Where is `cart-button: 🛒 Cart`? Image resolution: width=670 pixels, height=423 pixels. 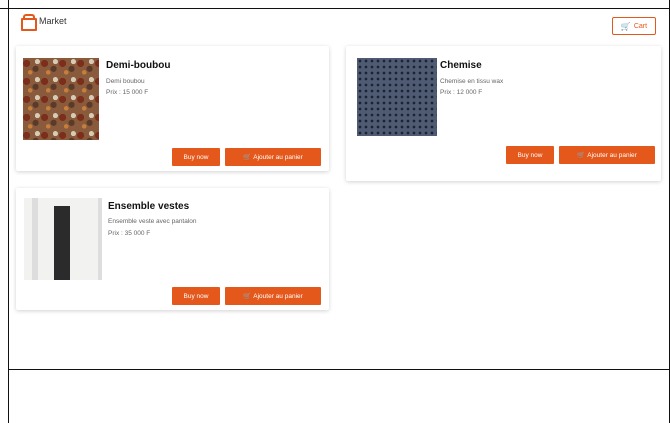 cart-button: 🛒 Cart is located at coordinates (634, 26).